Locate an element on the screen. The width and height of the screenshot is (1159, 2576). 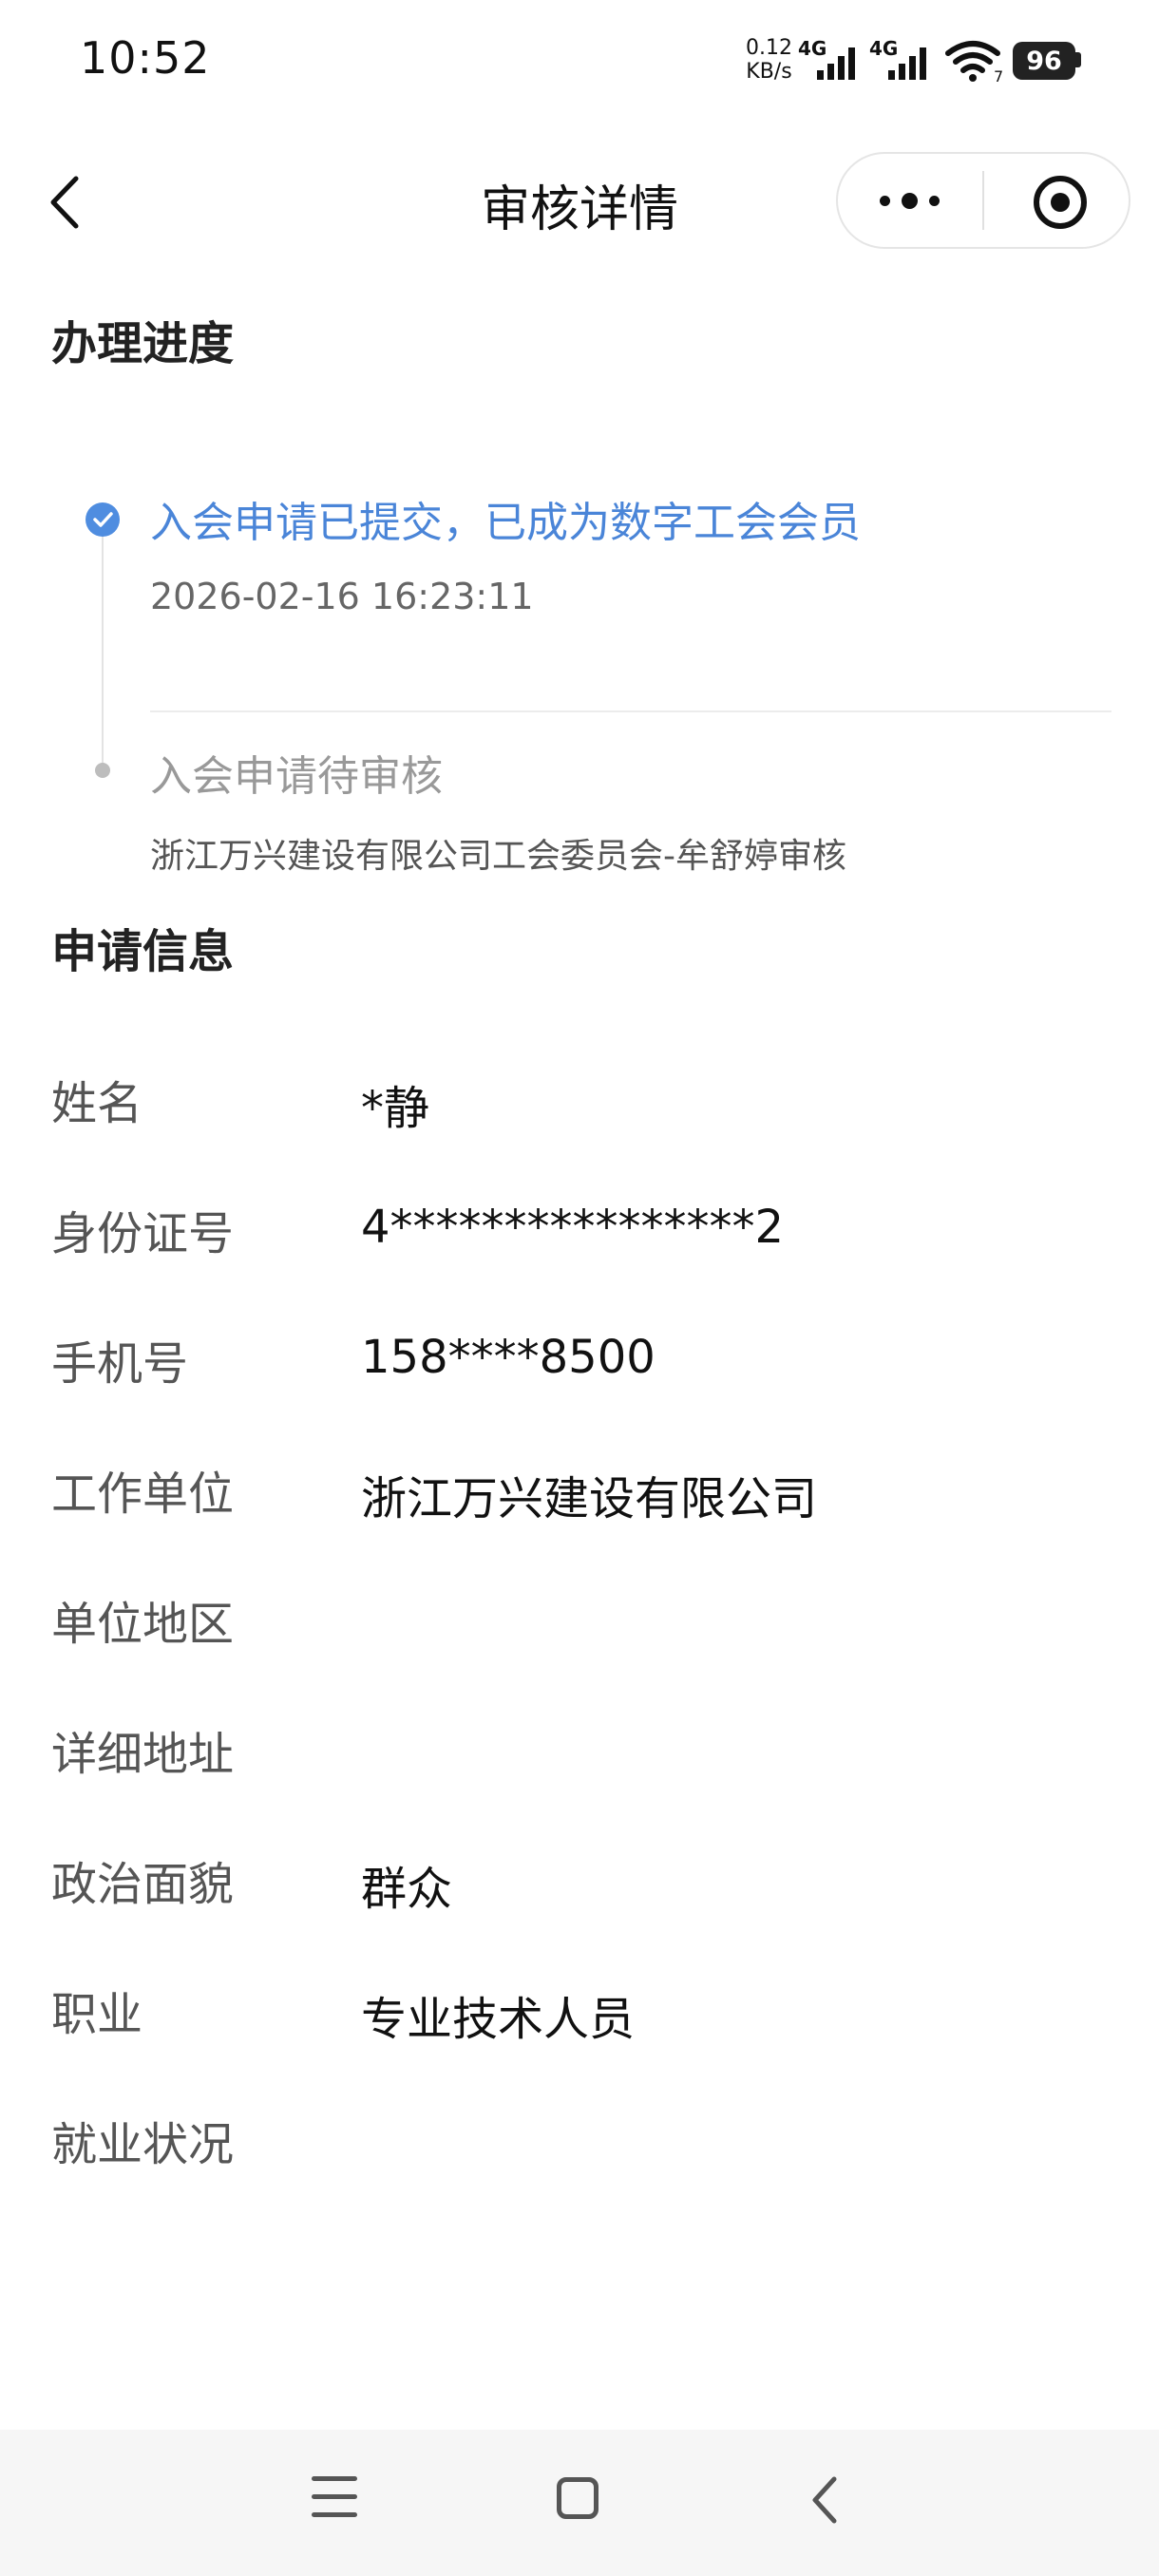
target-icon is located at coordinates (1060, 202).